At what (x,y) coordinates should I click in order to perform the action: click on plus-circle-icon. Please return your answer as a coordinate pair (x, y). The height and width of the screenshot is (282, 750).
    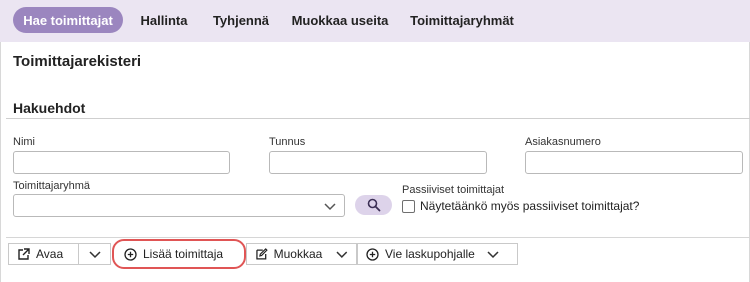
    Looking at the image, I should click on (372, 254).